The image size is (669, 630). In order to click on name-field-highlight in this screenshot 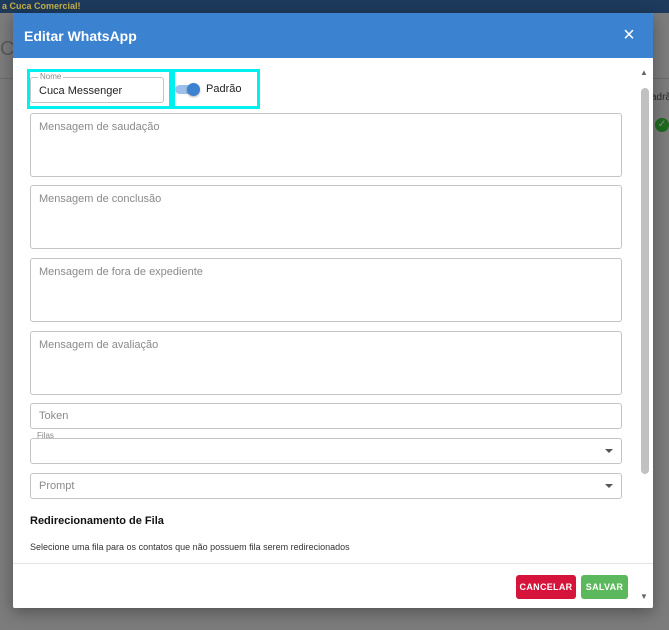, I will do `click(99, 89)`.